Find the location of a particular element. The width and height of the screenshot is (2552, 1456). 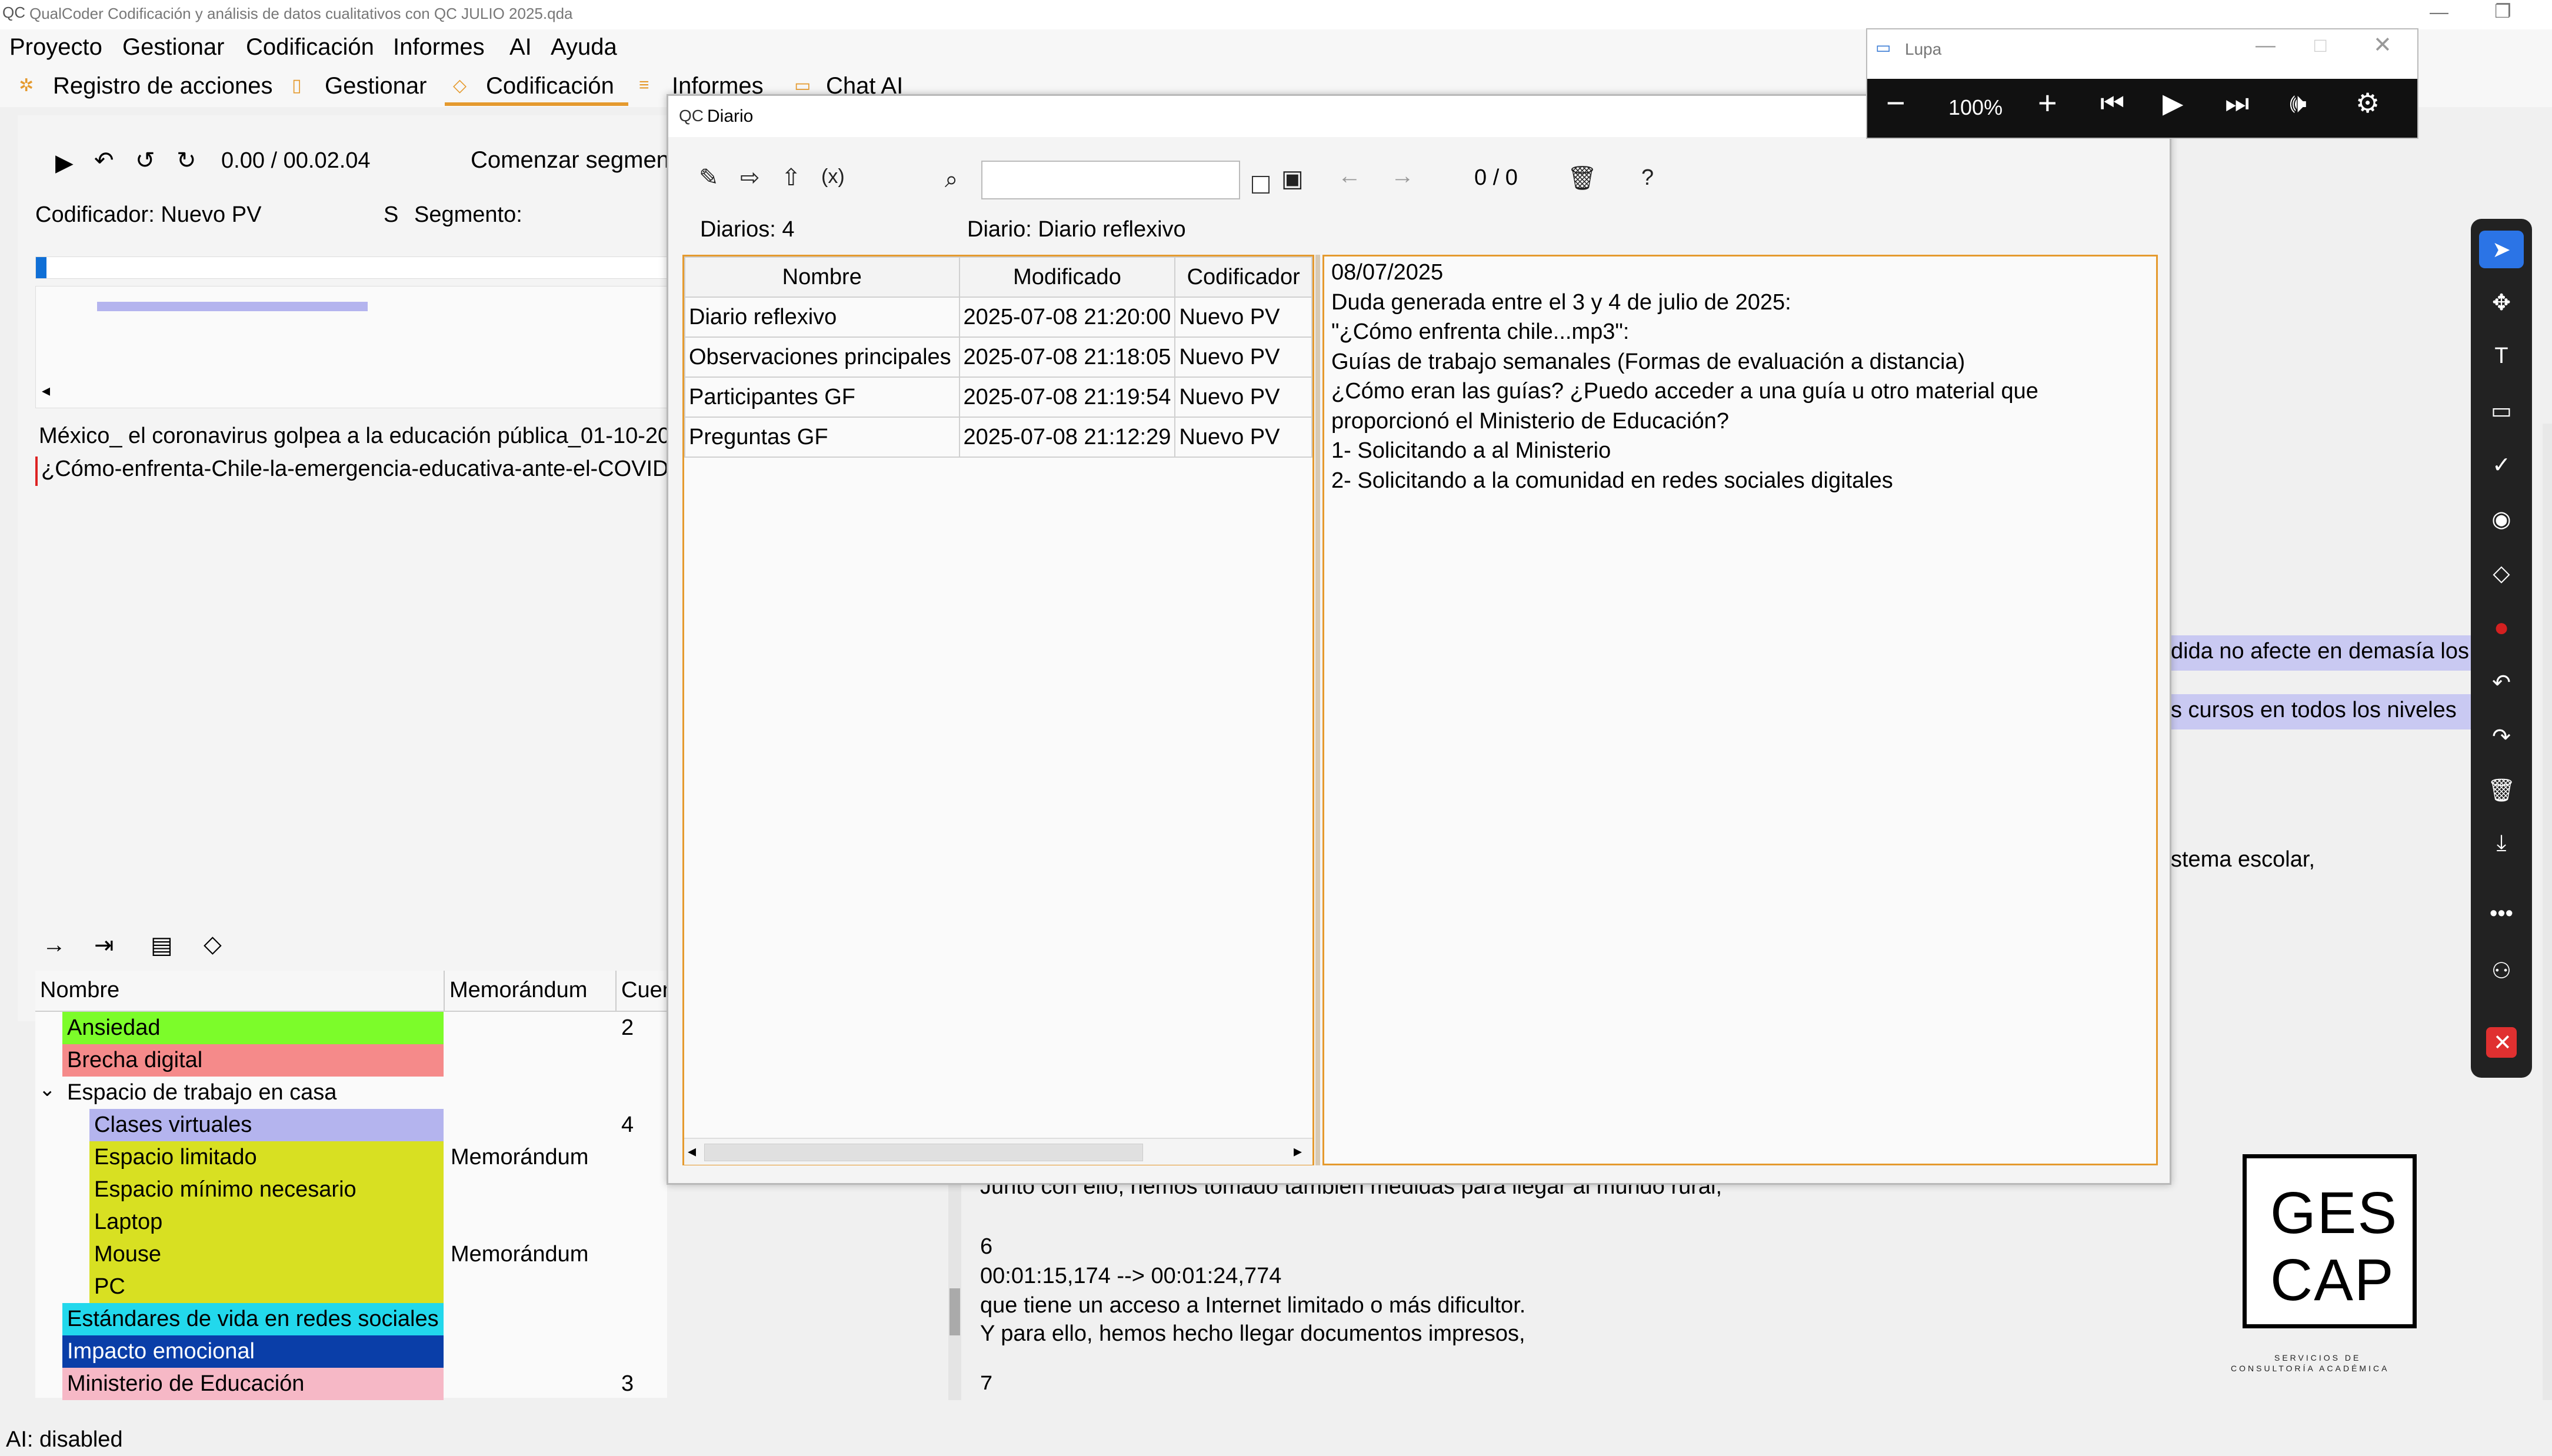

highlight-segment: dida no afecte en demasía los is located at coordinates (2319, 653).